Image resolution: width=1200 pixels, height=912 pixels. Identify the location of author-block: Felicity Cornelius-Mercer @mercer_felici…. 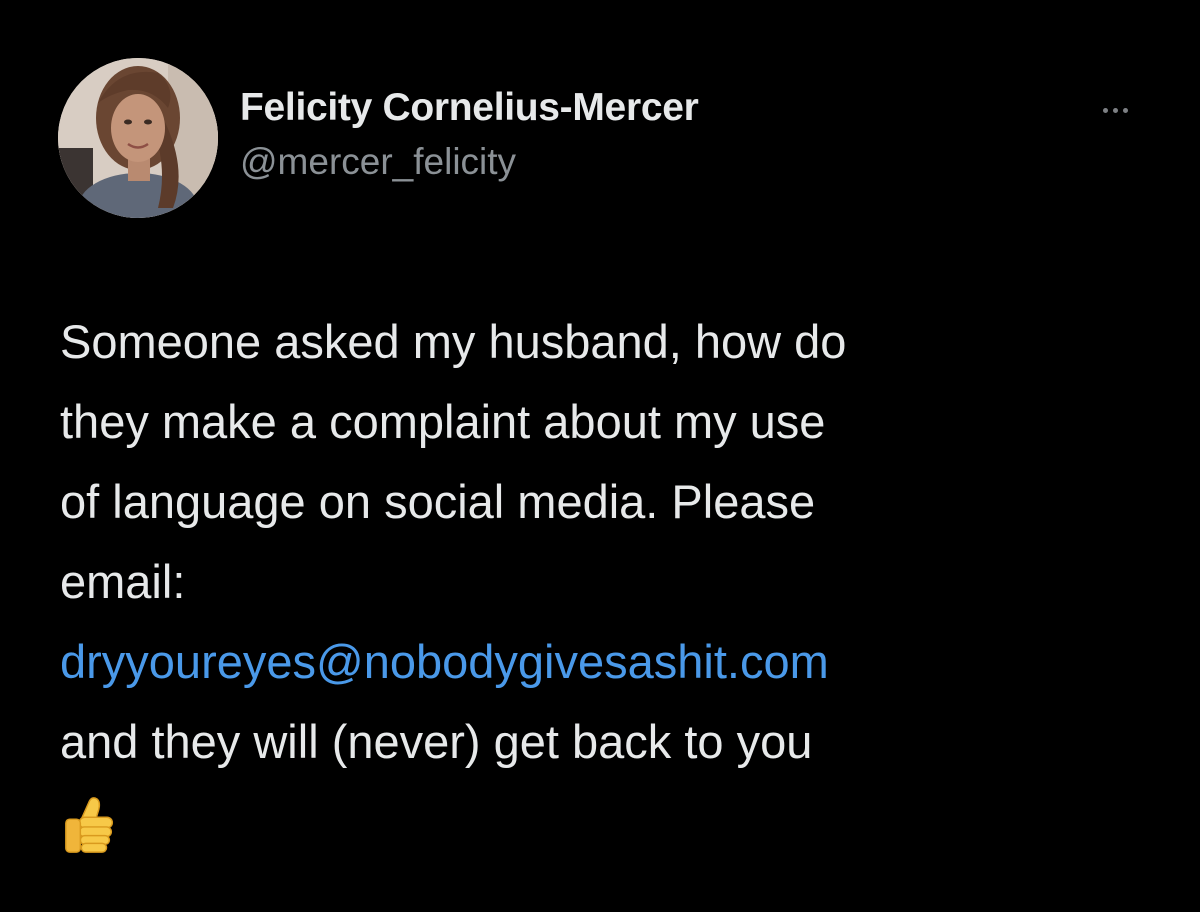
(469, 135).